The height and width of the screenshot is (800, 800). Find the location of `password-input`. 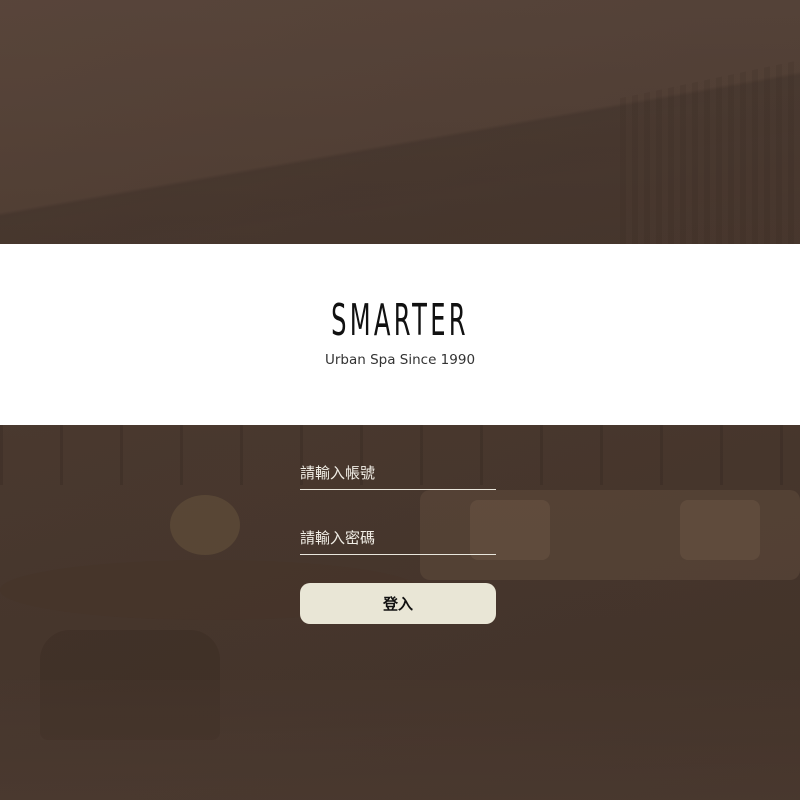

password-input is located at coordinates (398, 538).